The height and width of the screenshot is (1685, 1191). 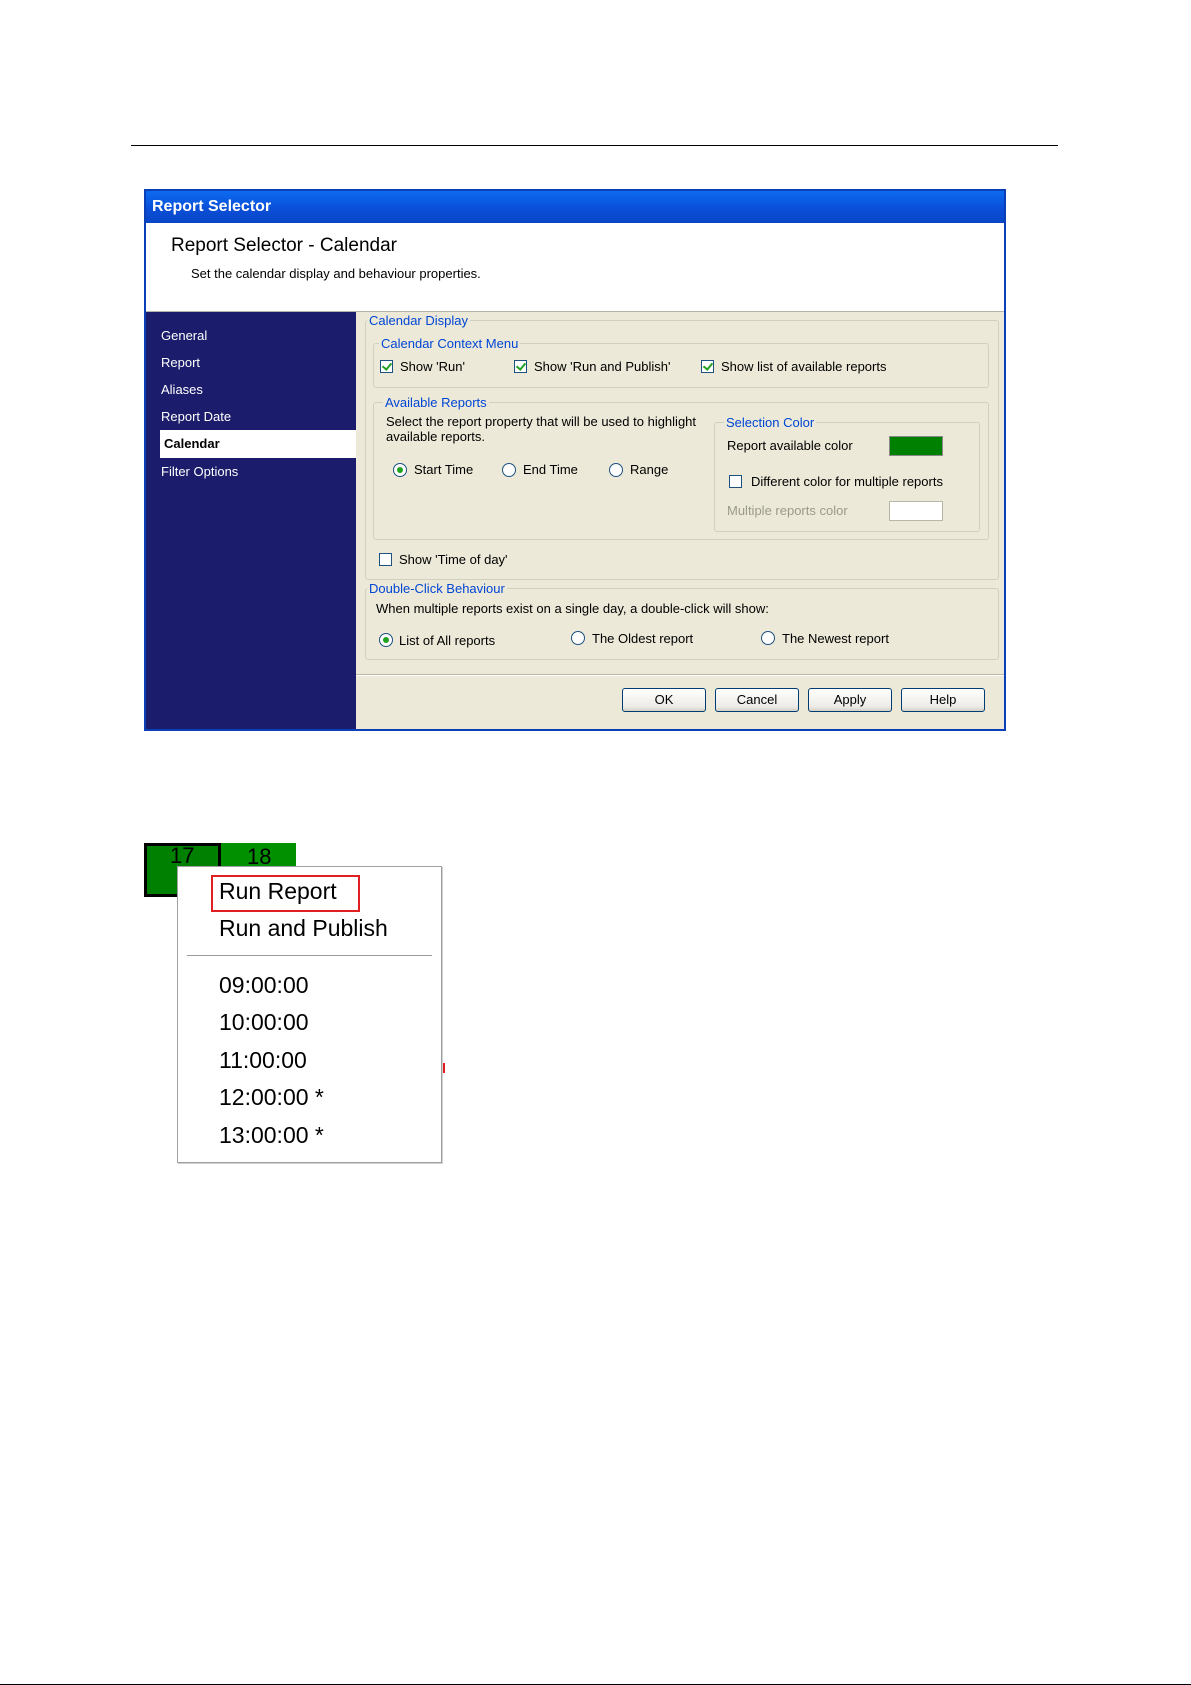 What do you see at coordinates (578, 638) in the screenshot?
I see `oldest-report-radio` at bounding box center [578, 638].